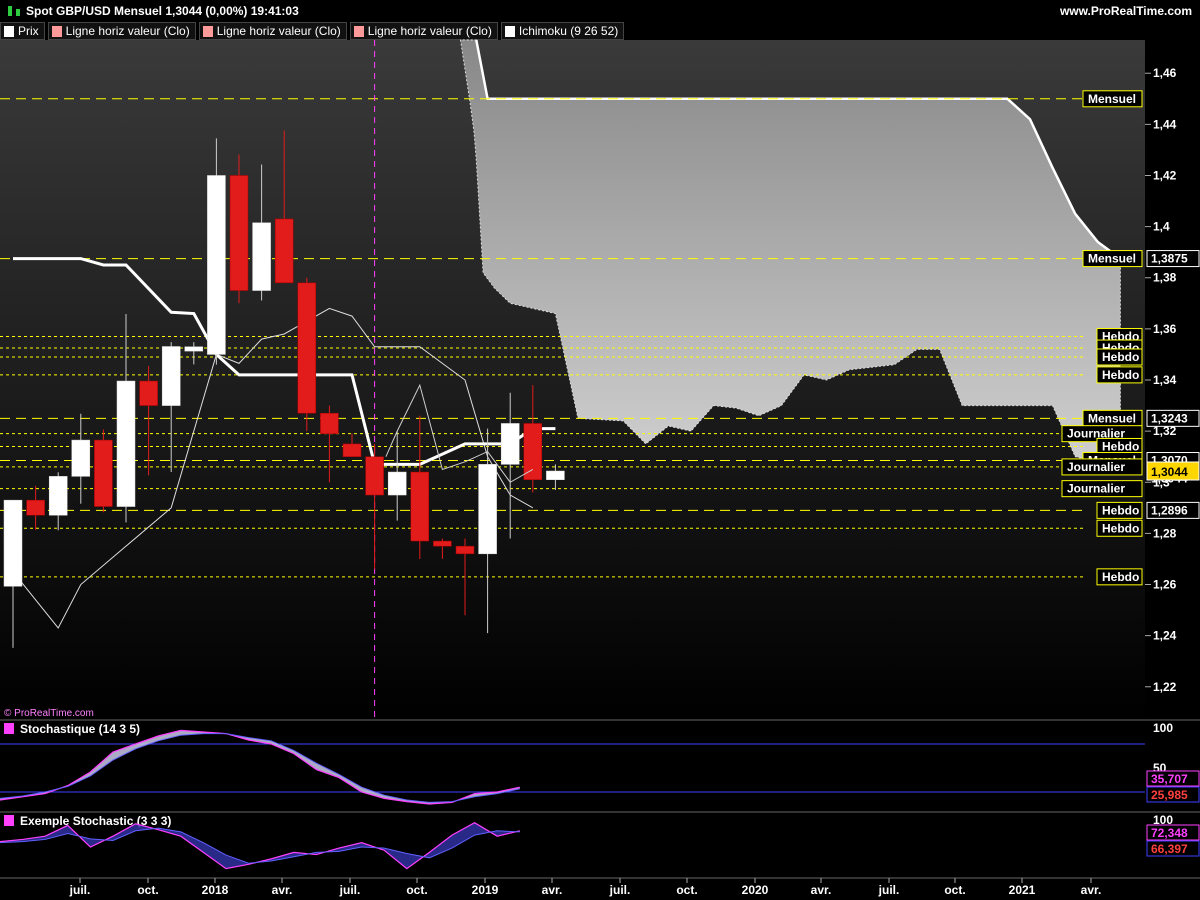  What do you see at coordinates (260, 767) in the screenshot?
I see `stoch-fill` at bounding box center [260, 767].